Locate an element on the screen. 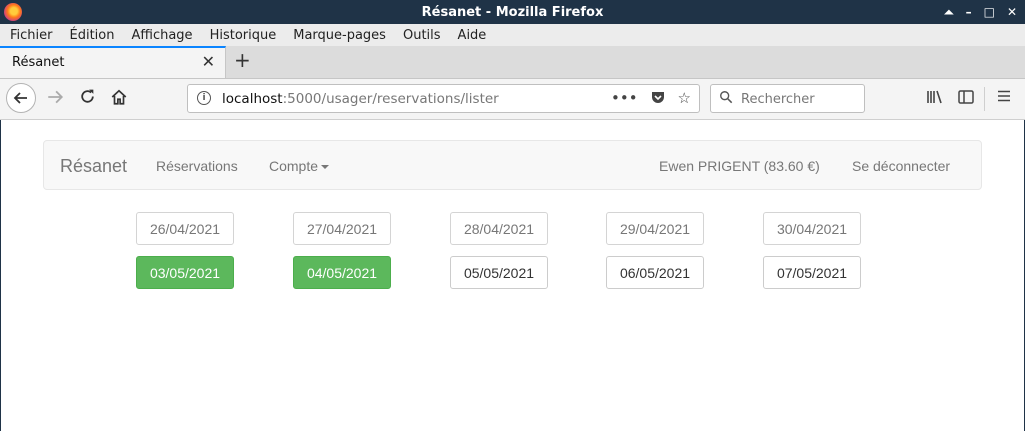 The height and width of the screenshot is (431, 1025). minimize-icon: – is located at coordinates (969, 12).